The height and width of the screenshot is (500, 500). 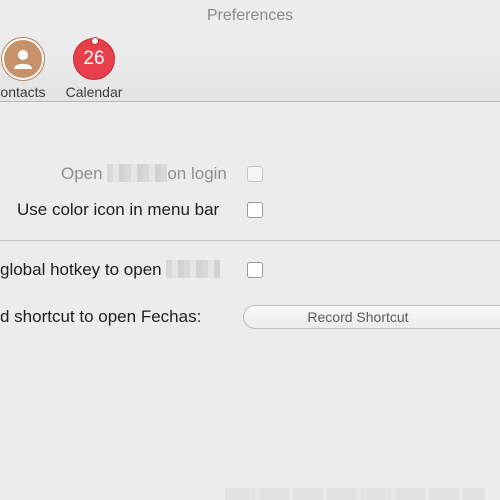 I want to click on global-hotkey-checkbox, so click(x=255, y=270).